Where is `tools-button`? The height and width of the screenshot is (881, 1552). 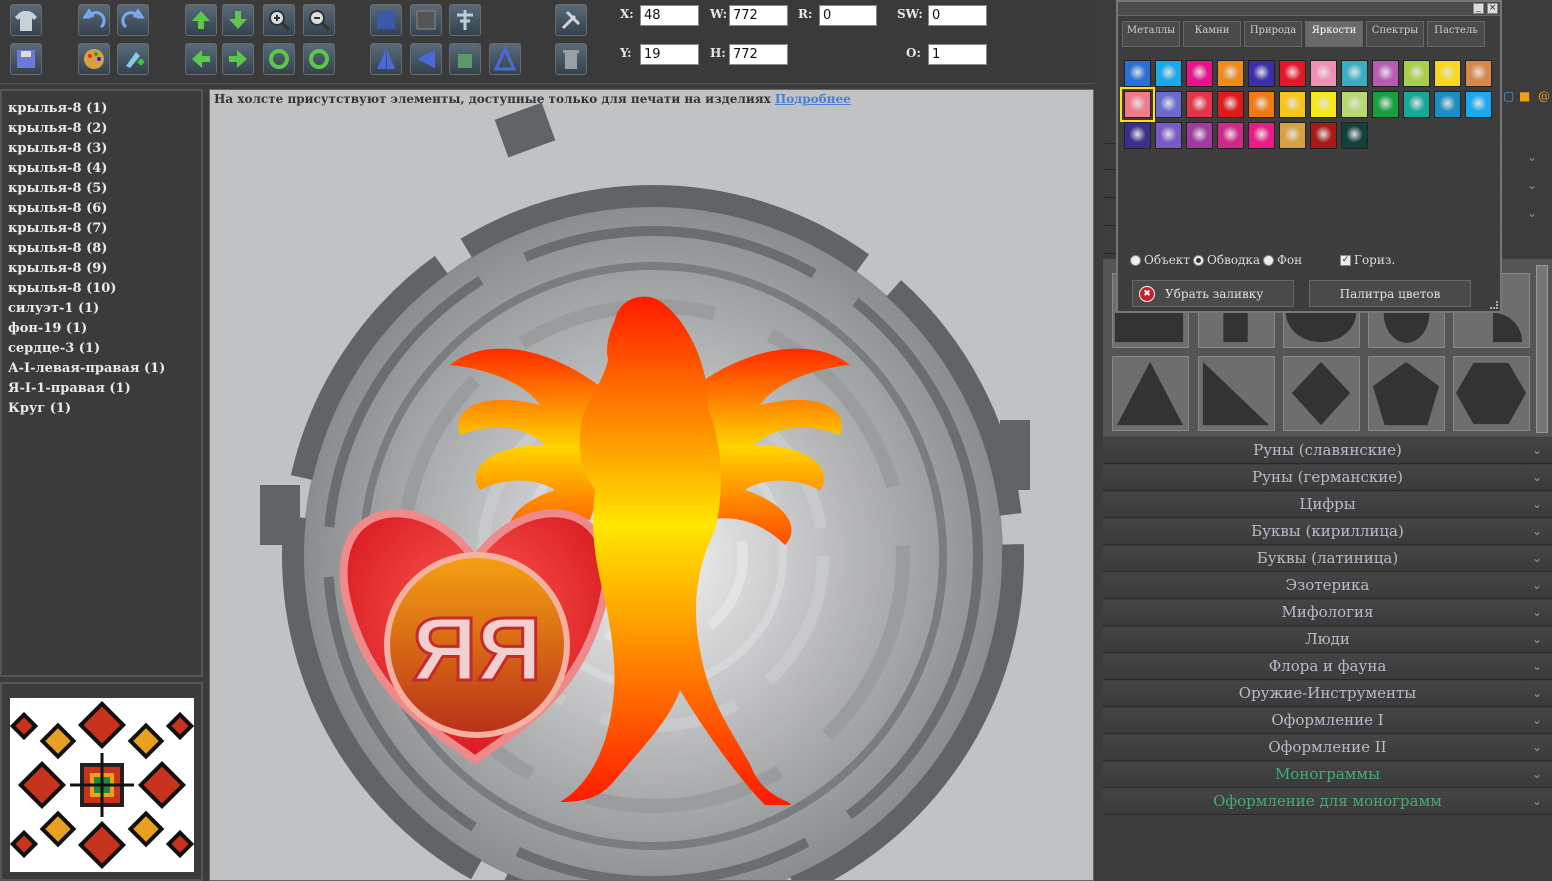
tools-button is located at coordinates (571, 20).